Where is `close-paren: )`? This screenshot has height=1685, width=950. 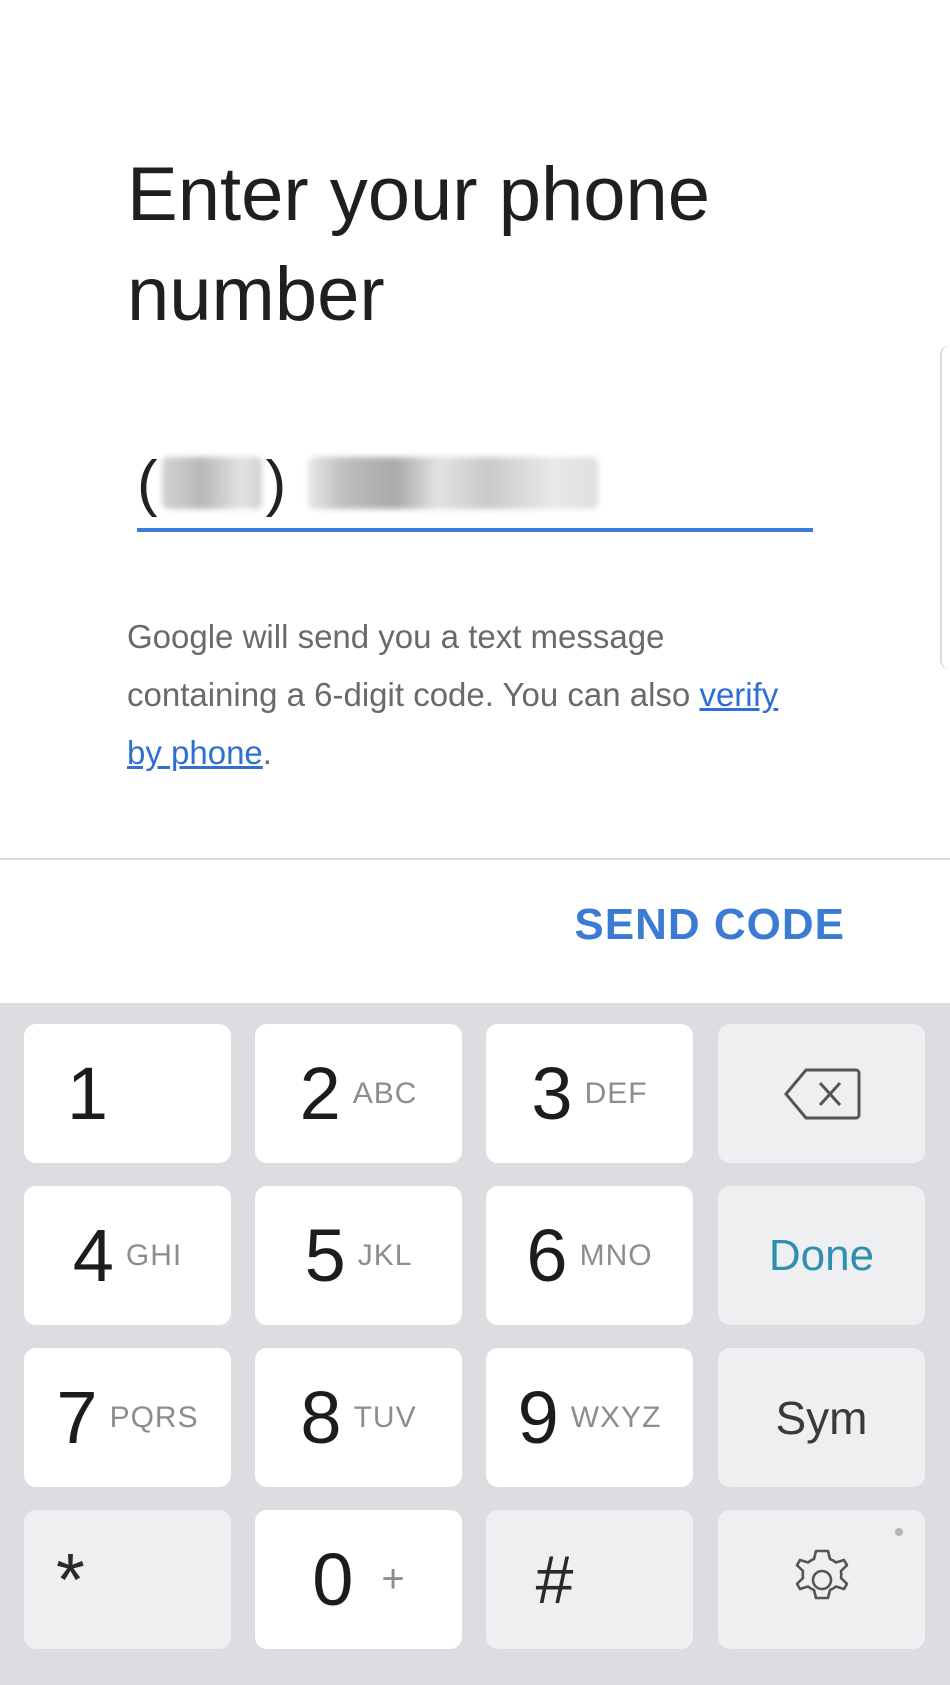
close-paren: ) is located at coordinates (276, 483).